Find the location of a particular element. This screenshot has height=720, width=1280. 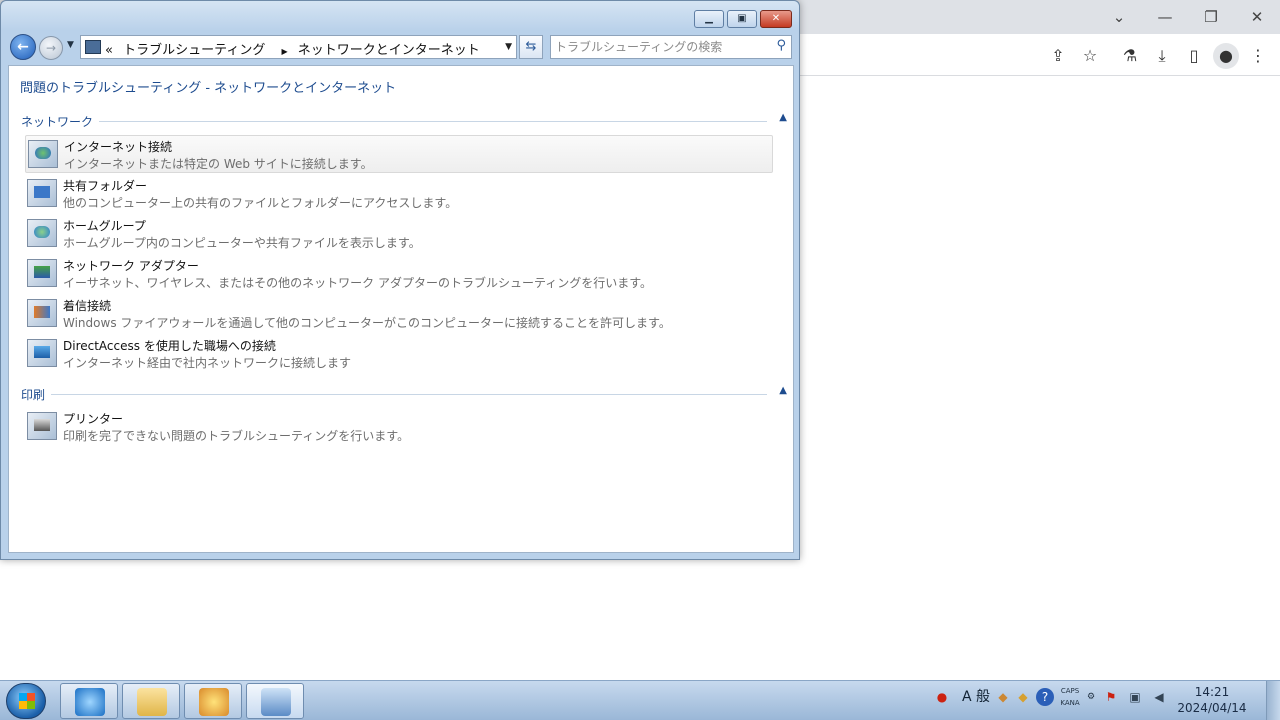

printer-icon is located at coordinates (42, 426).